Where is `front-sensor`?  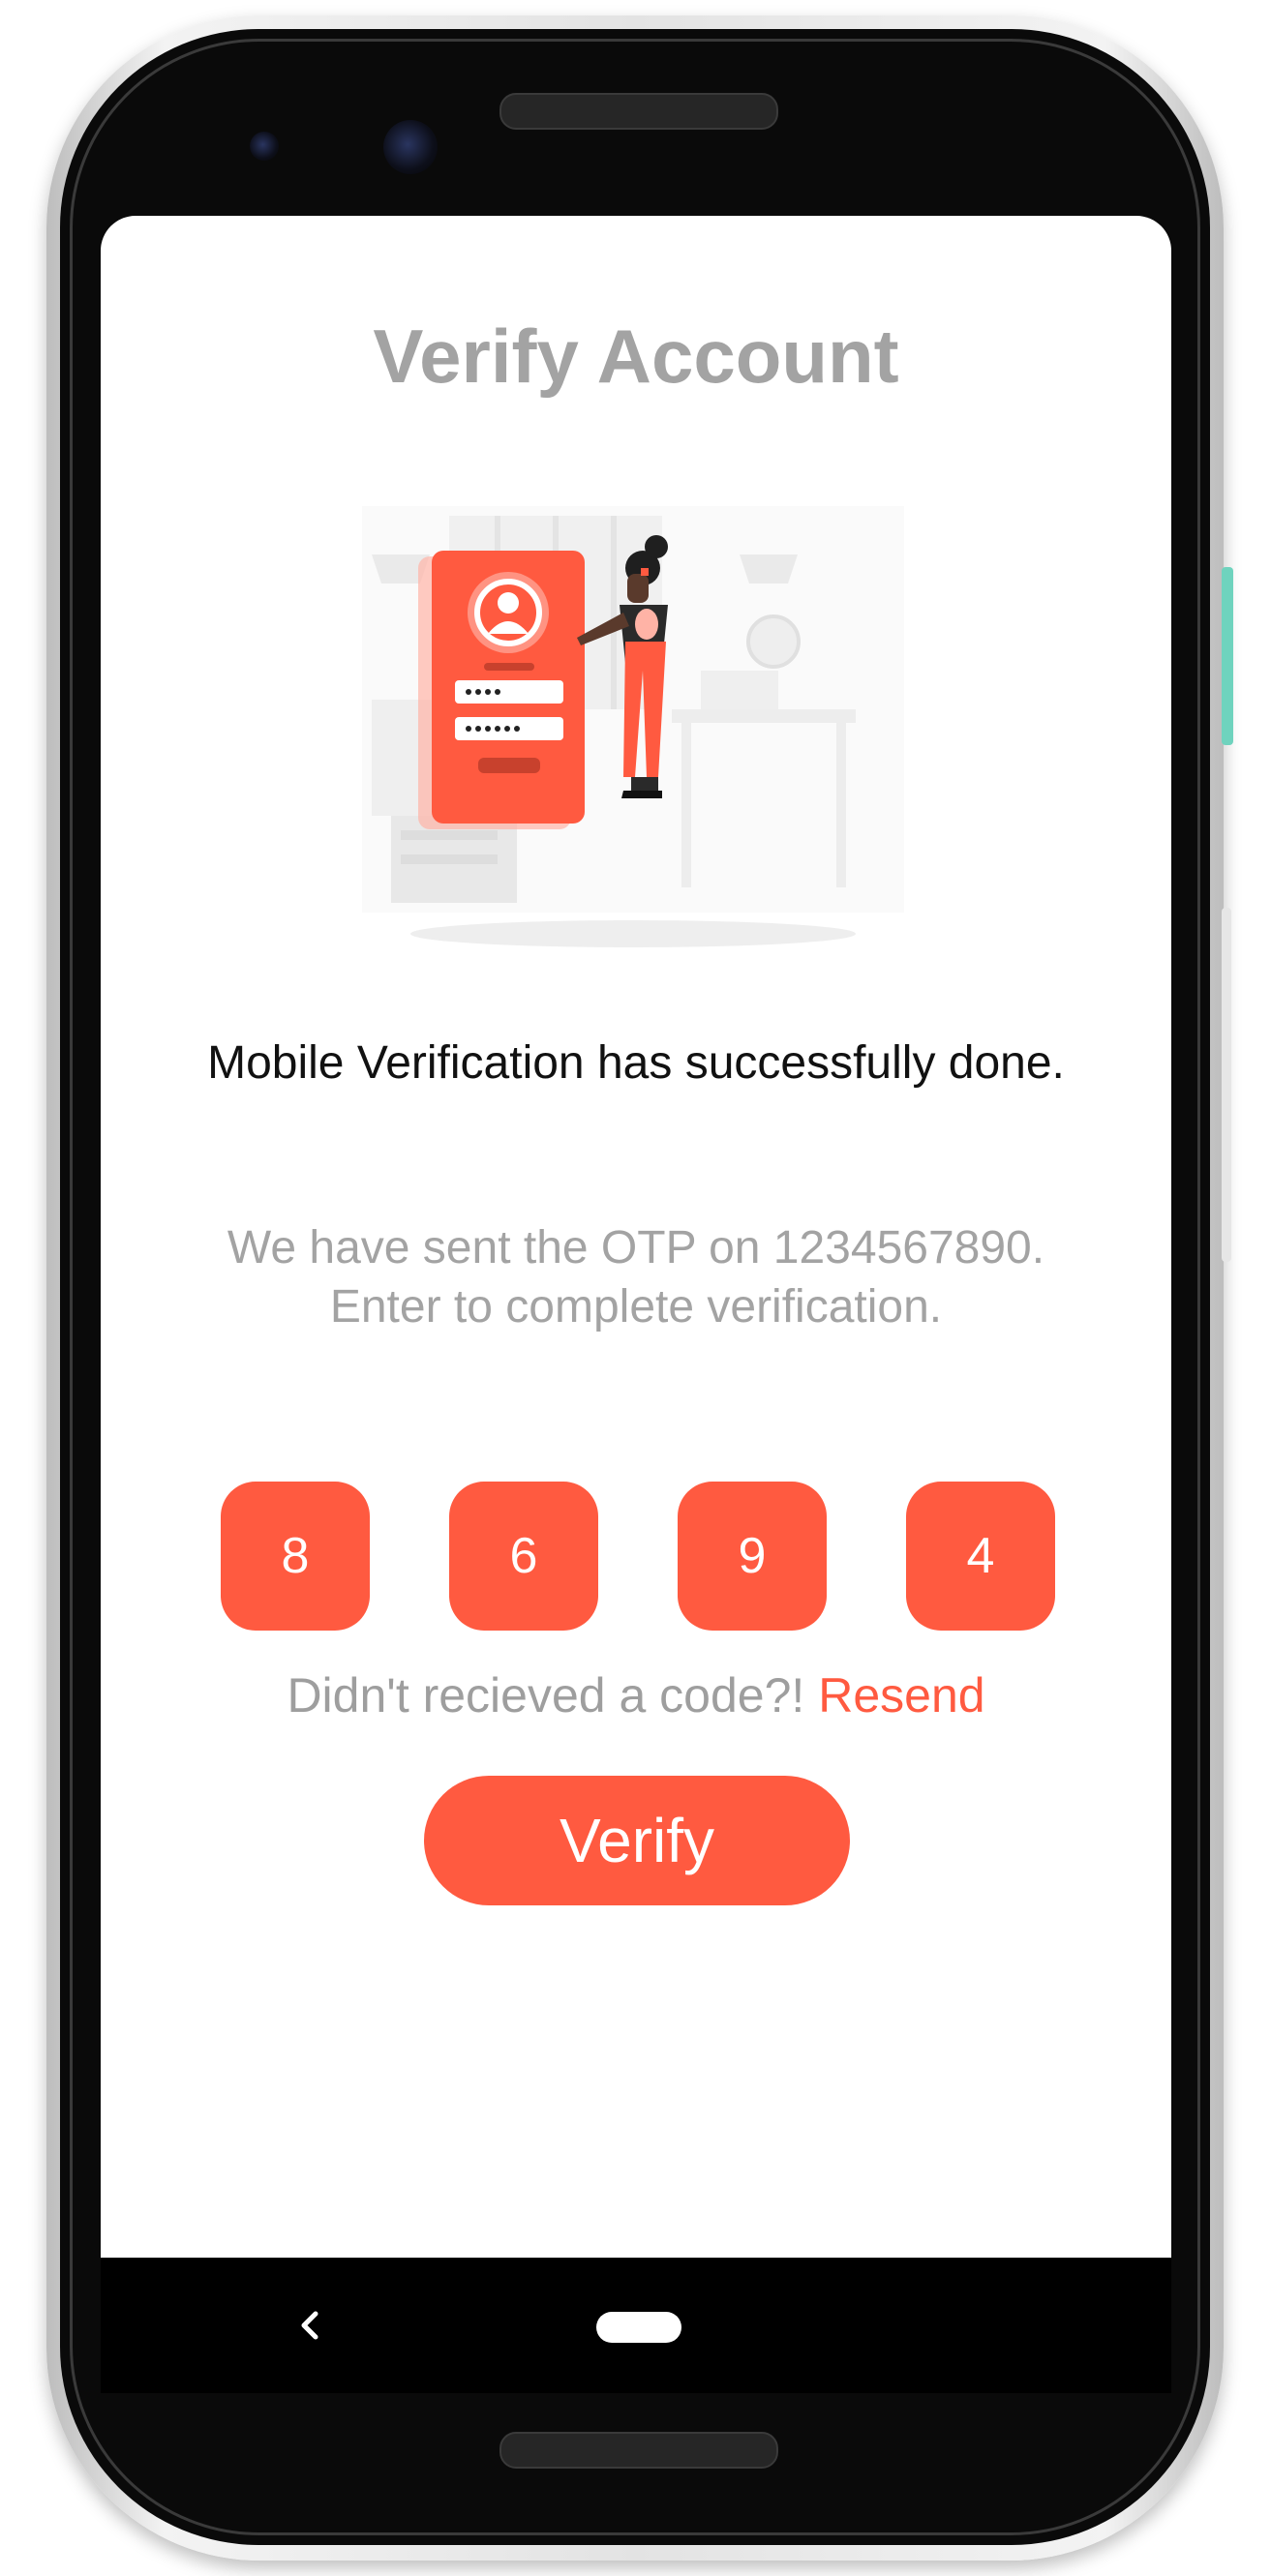
front-sensor is located at coordinates (264, 146).